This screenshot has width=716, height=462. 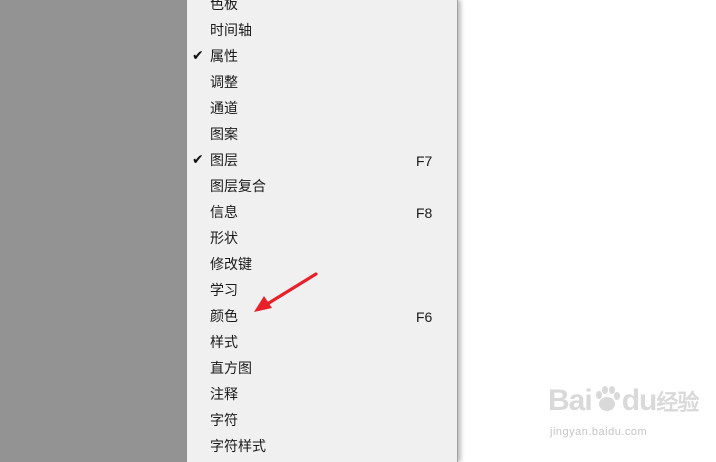 What do you see at coordinates (224, 291) in the screenshot?
I see `menu-item-label: 学习` at bounding box center [224, 291].